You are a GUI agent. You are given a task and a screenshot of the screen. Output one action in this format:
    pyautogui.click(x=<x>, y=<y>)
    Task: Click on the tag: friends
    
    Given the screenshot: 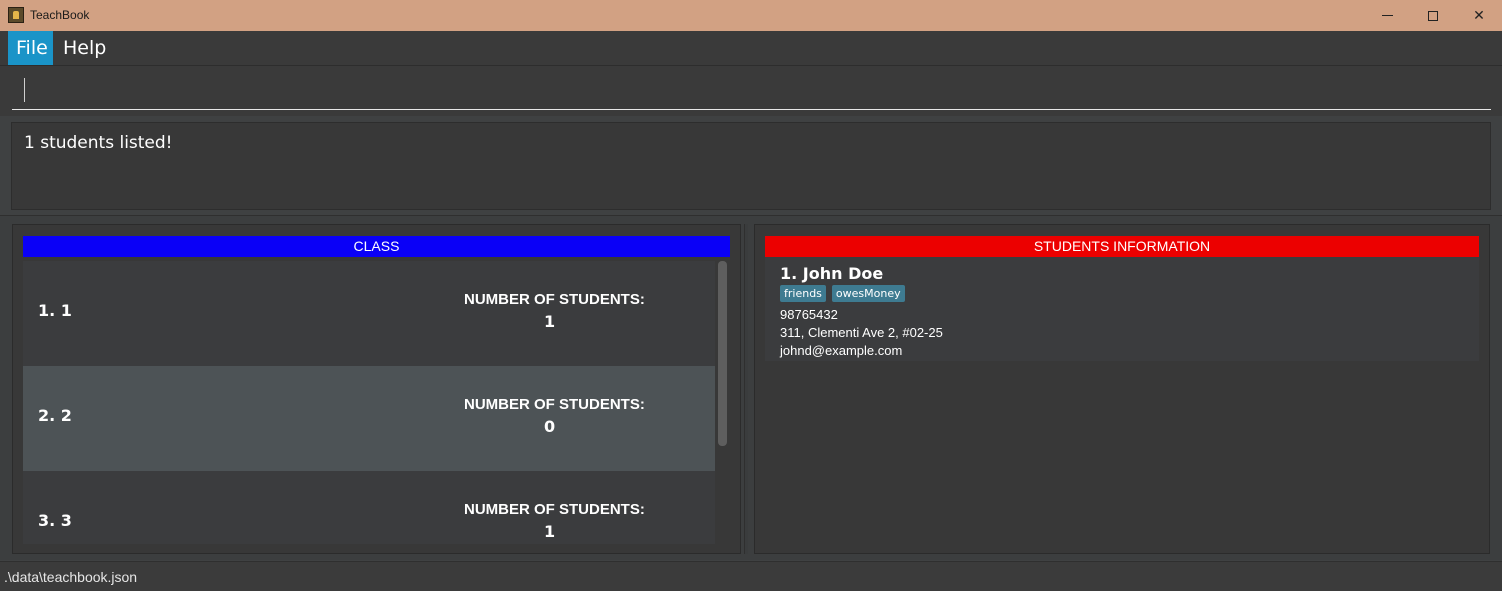 What is the action you would take?
    pyautogui.click(x=803, y=293)
    